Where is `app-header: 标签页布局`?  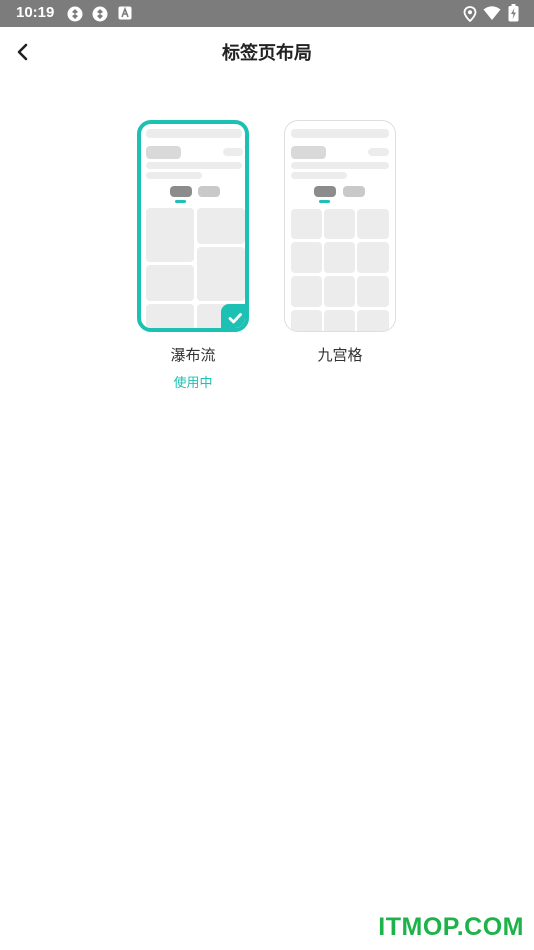 app-header: 标签页布局 is located at coordinates (267, 52).